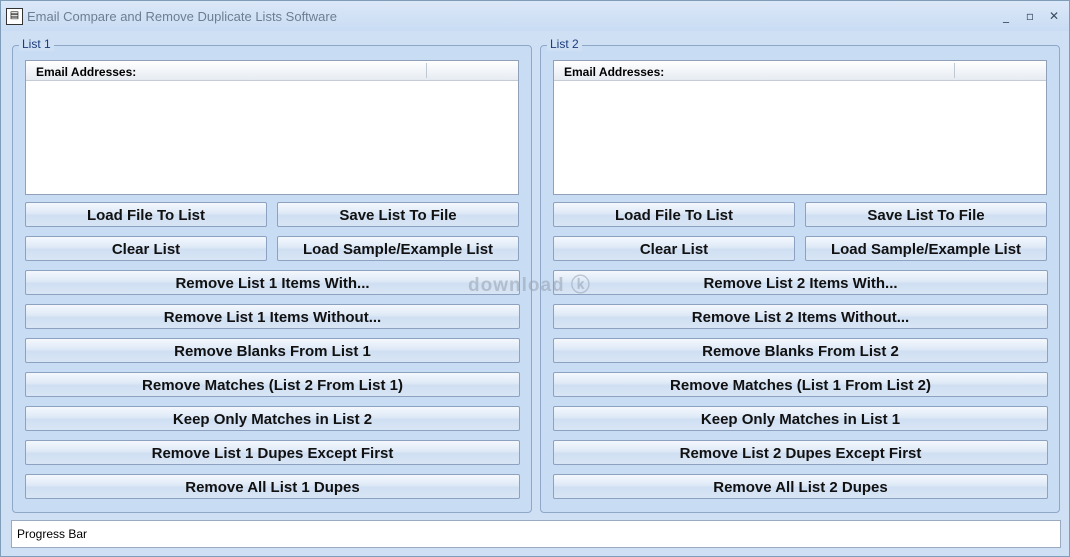 Image resolution: width=1070 pixels, height=557 pixels. Describe the element at coordinates (800, 486) in the screenshot. I see `list2-remove-all-dupes-button: Remove All List 2 Dupes` at that location.